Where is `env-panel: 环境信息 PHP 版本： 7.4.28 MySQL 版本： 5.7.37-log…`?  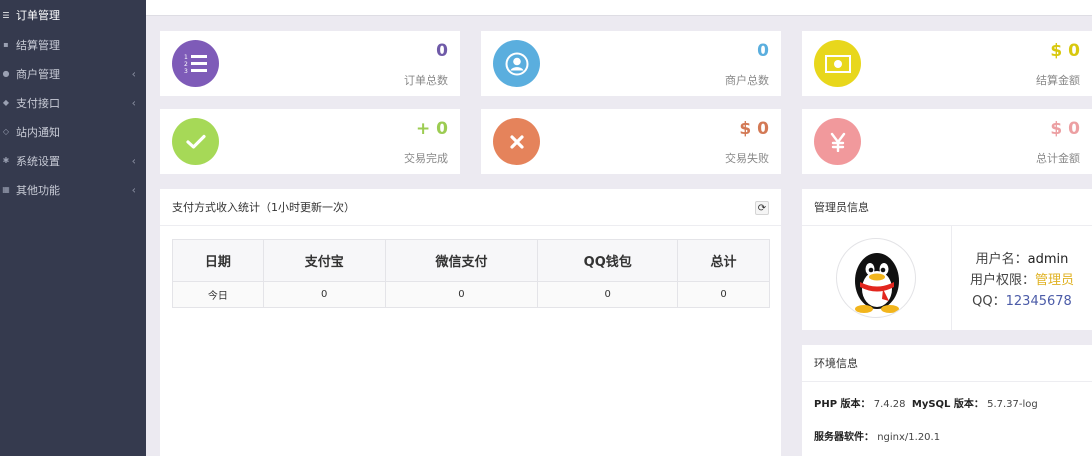 env-panel: 环境信息 PHP 版本： 7.4.28 MySQL 版本： 5.7.37-log… is located at coordinates (947, 400).